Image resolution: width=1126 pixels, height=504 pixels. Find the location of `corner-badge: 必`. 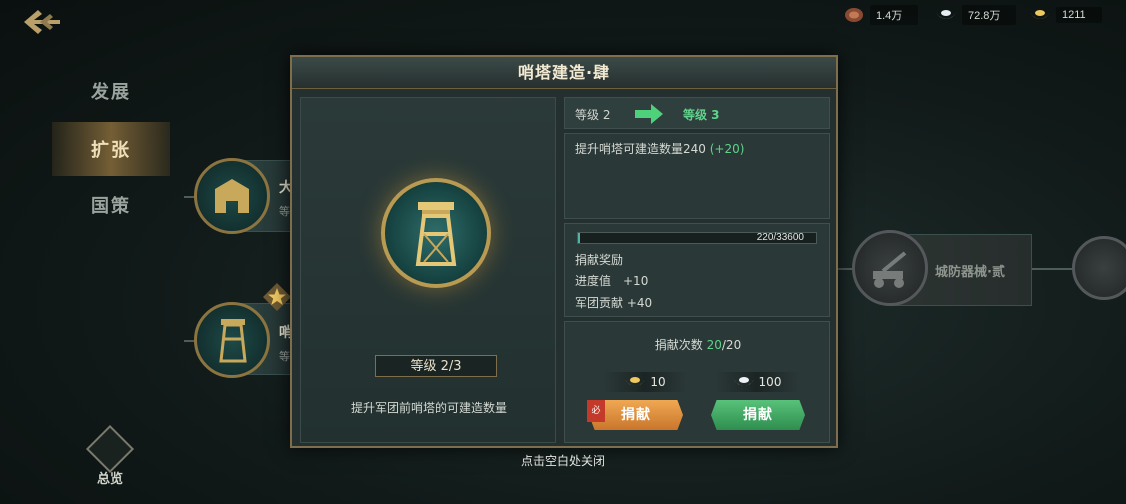

corner-badge: 必 is located at coordinates (596, 411).